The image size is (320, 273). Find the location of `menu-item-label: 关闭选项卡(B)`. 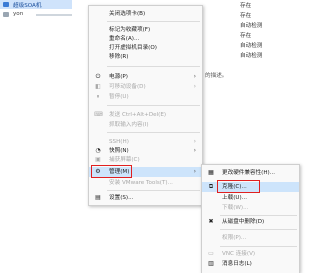

menu-item-label: 关闭选项卡(B) is located at coordinates (127, 14).